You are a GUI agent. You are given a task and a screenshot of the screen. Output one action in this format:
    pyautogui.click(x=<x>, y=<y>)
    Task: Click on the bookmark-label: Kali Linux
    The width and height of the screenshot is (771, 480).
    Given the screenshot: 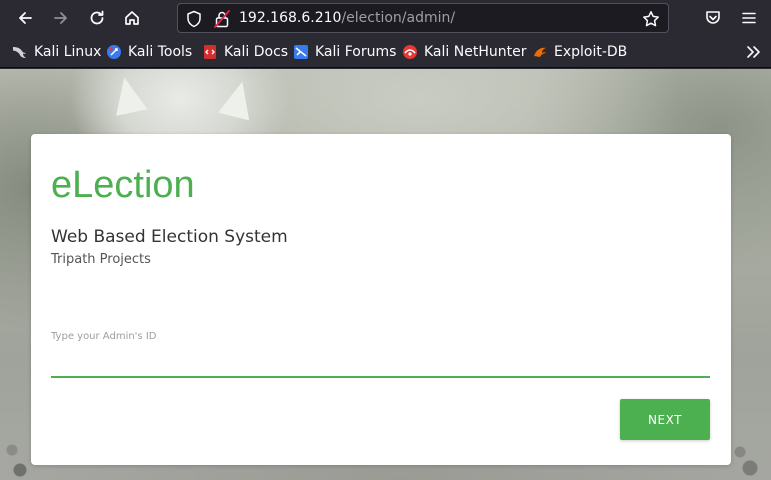 What is the action you would take?
    pyautogui.click(x=68, y=52)
    